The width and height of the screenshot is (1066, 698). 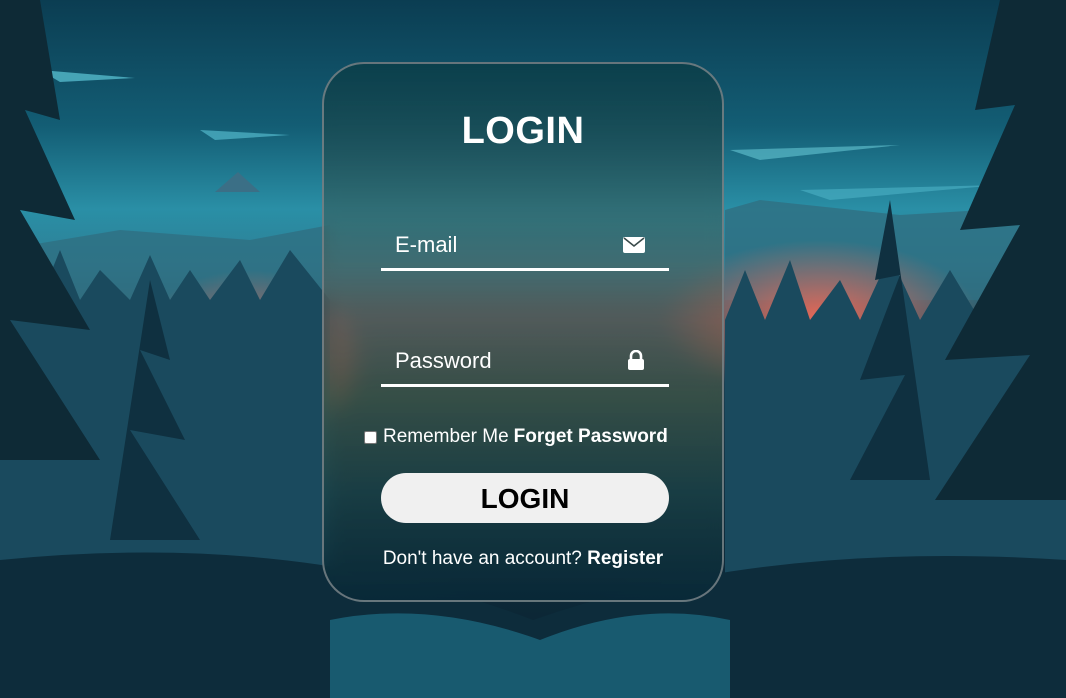 What do you see at coordinates (591, 437) in the screenshot?
I see `forget-password-link: Forget Password` at bounding box center [591, 437].